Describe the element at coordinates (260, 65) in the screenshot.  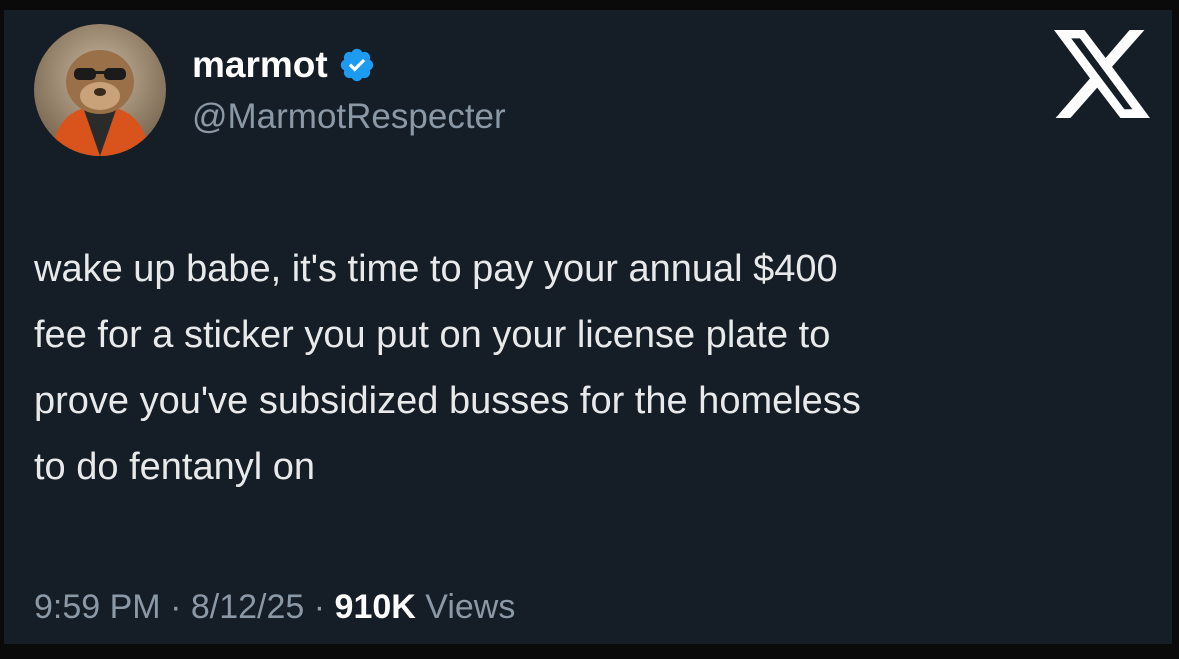
I see `author-display-name: marmot` at that location.